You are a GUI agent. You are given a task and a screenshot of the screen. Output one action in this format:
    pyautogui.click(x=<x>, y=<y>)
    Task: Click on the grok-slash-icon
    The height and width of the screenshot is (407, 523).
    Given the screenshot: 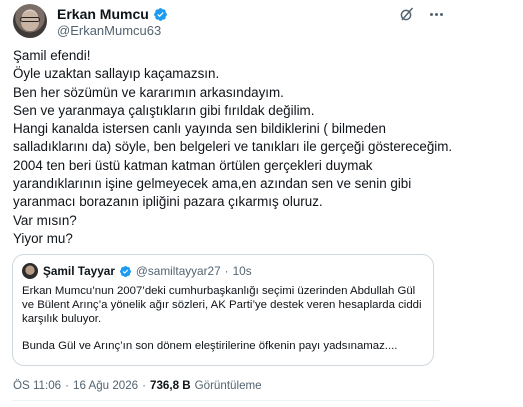 What is the action you would take?
    pyautogui.click(x=407, y=14)
    